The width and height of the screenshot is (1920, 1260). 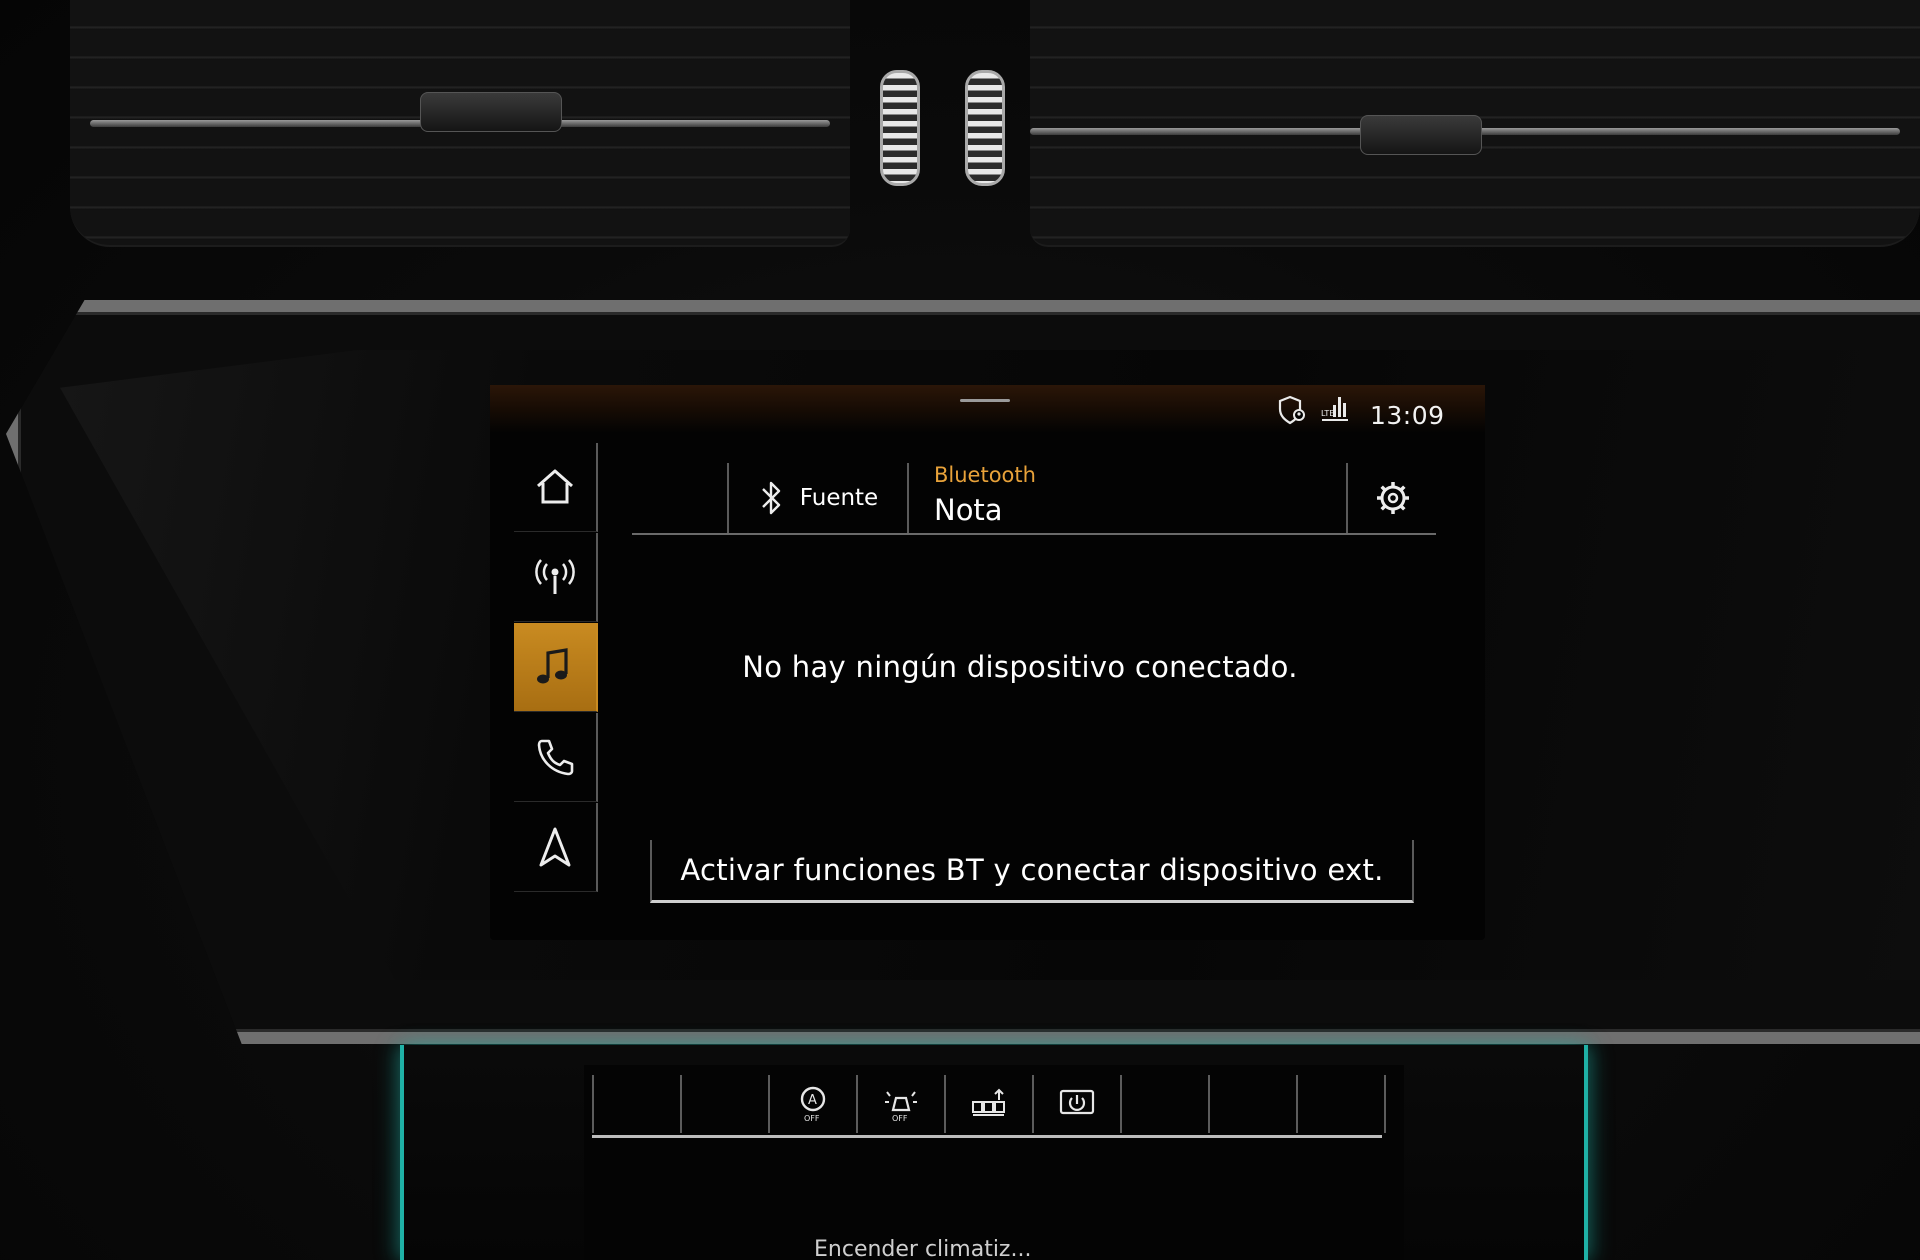 What do you see at coordinates (552, 666) in the screenshot?
I see `music-icon` at bounding box center [552, 666].